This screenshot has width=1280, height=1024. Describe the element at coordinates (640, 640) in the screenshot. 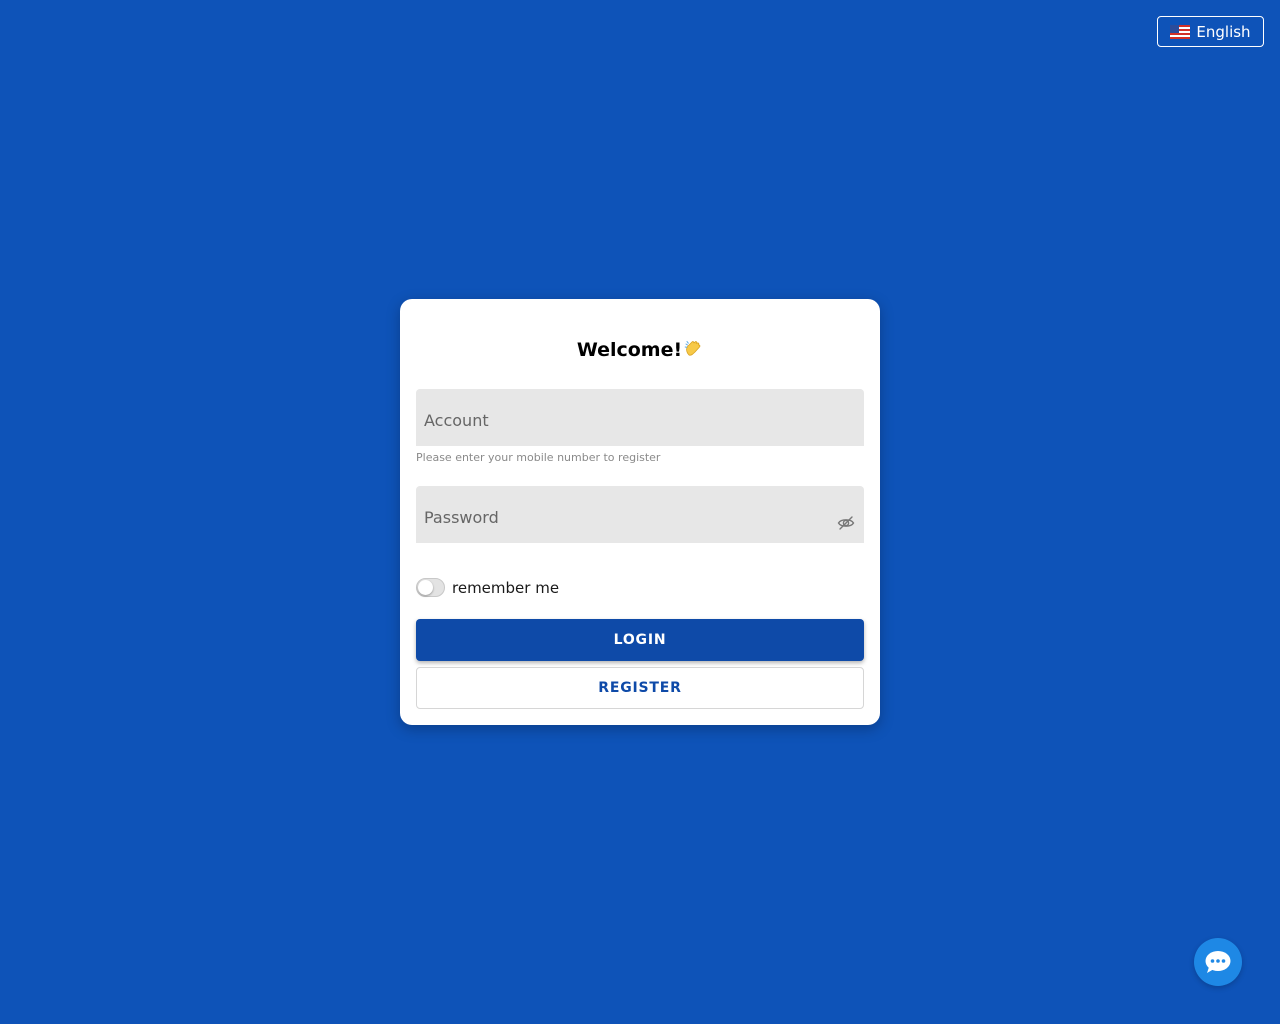

I see `login-button: LOGIN` at that location.